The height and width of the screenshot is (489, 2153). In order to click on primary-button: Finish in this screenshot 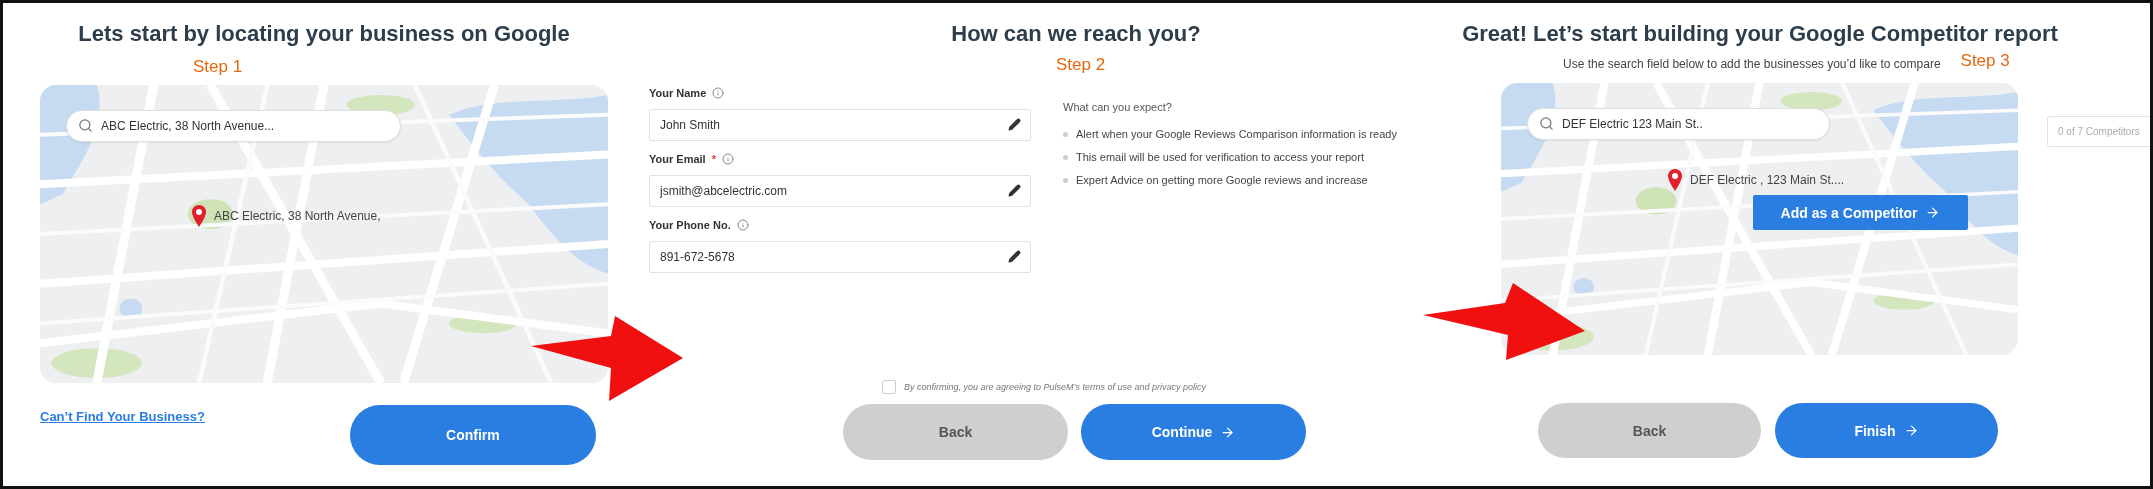, I will do `click(1886, 430)`.